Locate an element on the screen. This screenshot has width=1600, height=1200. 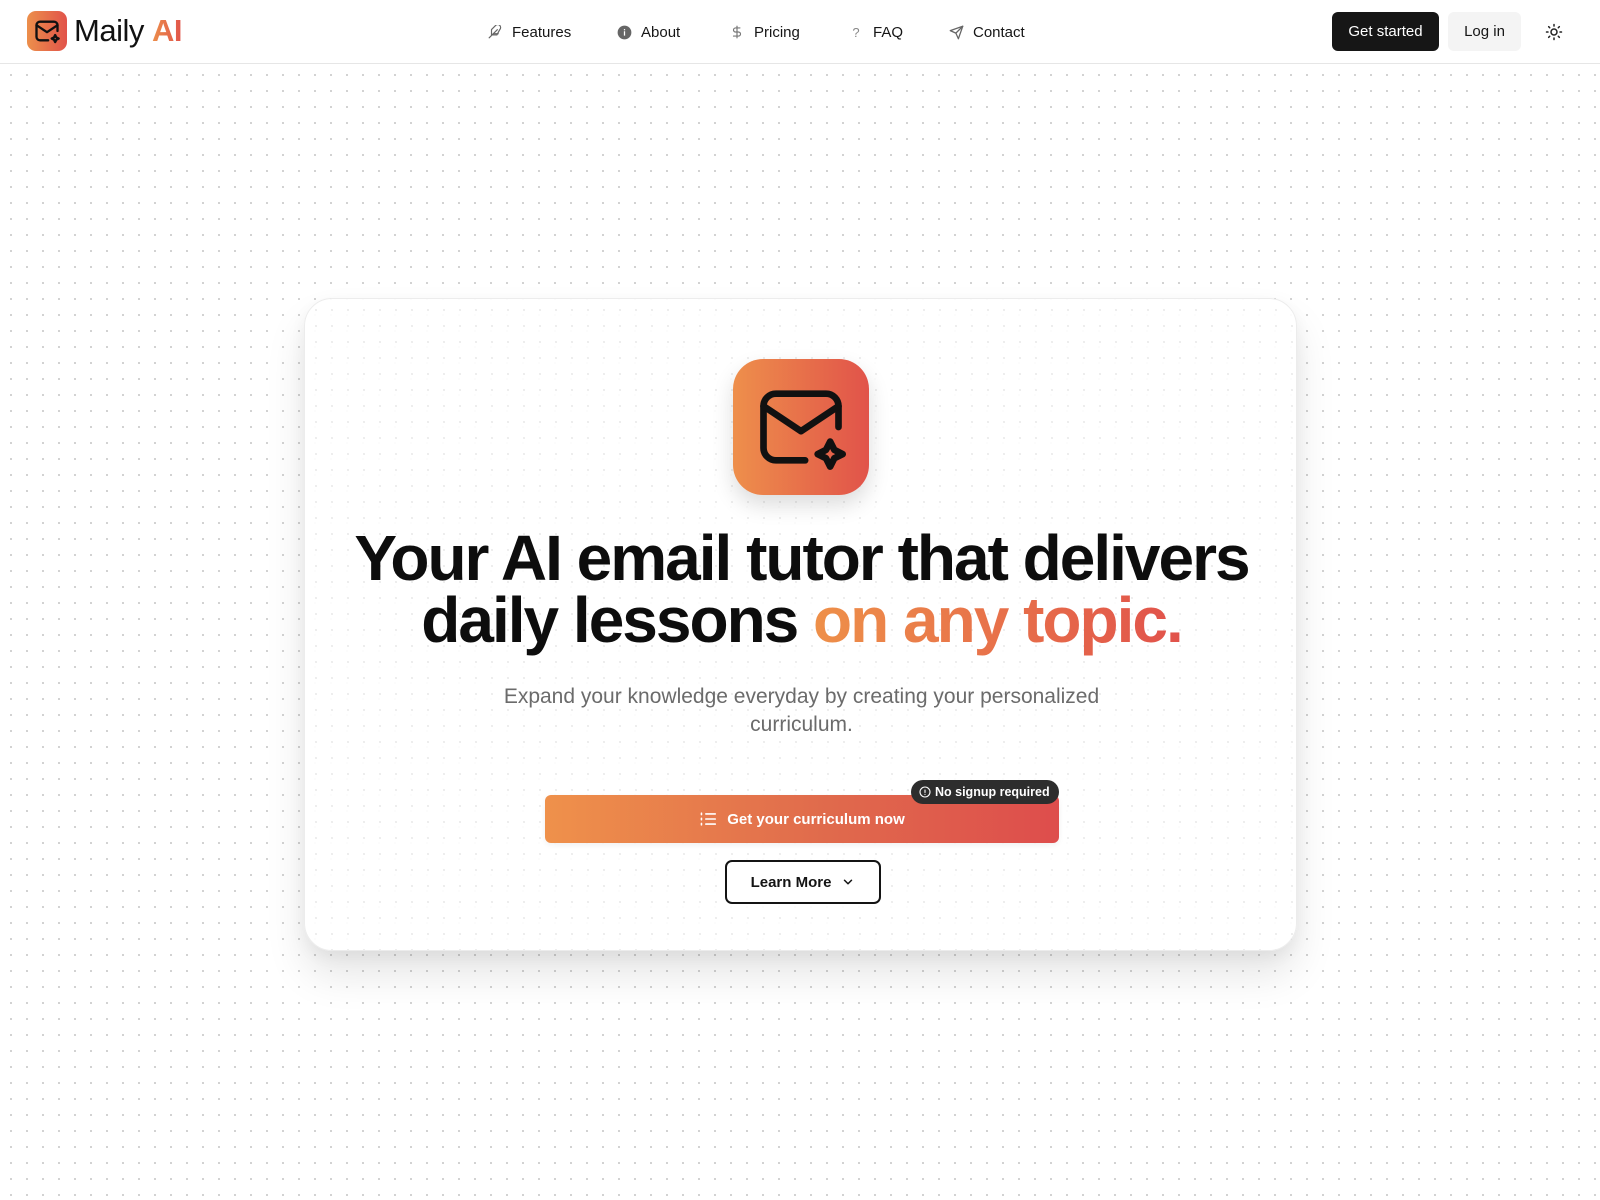
nav-item-about: About is located at coordinates (648, 32).